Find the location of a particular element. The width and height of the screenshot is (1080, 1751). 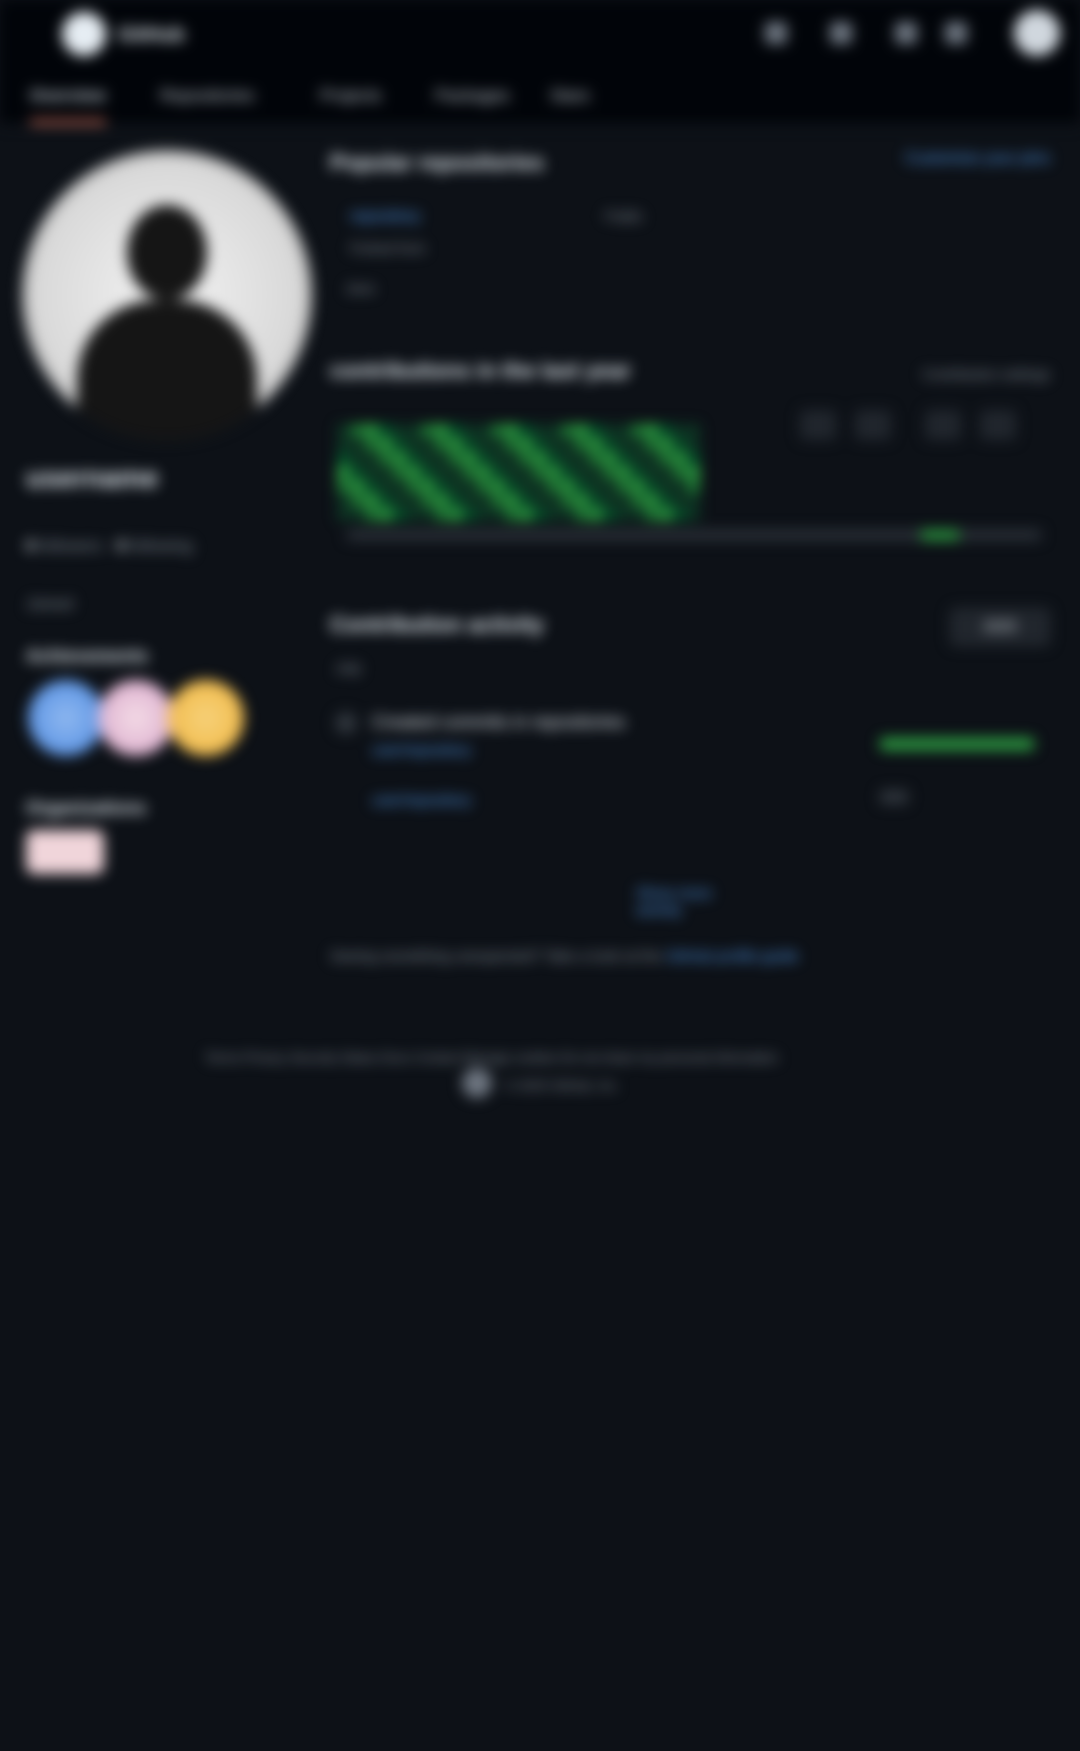

achievement-badge is located at coordinates (136, 718).